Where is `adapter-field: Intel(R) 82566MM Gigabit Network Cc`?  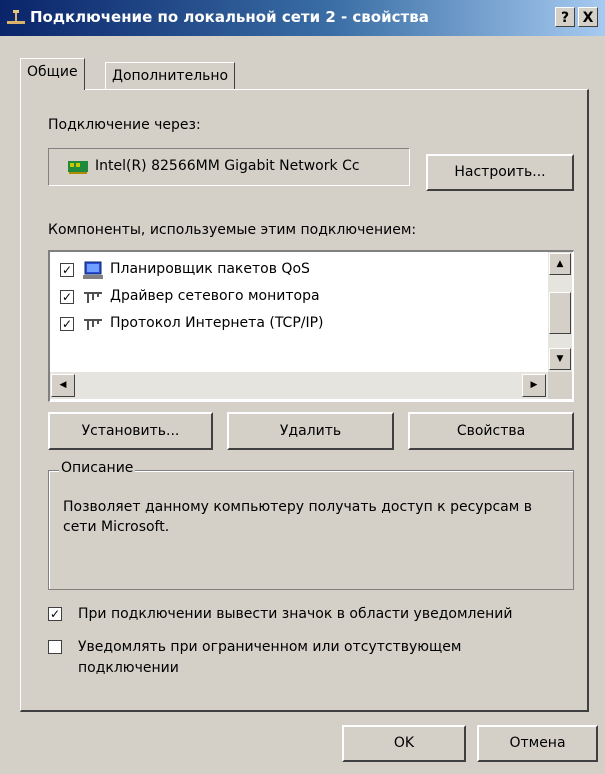 adapter-field: Intel(R) 82566MM Gigabit Network Cc is located at coordinates (229, 167).